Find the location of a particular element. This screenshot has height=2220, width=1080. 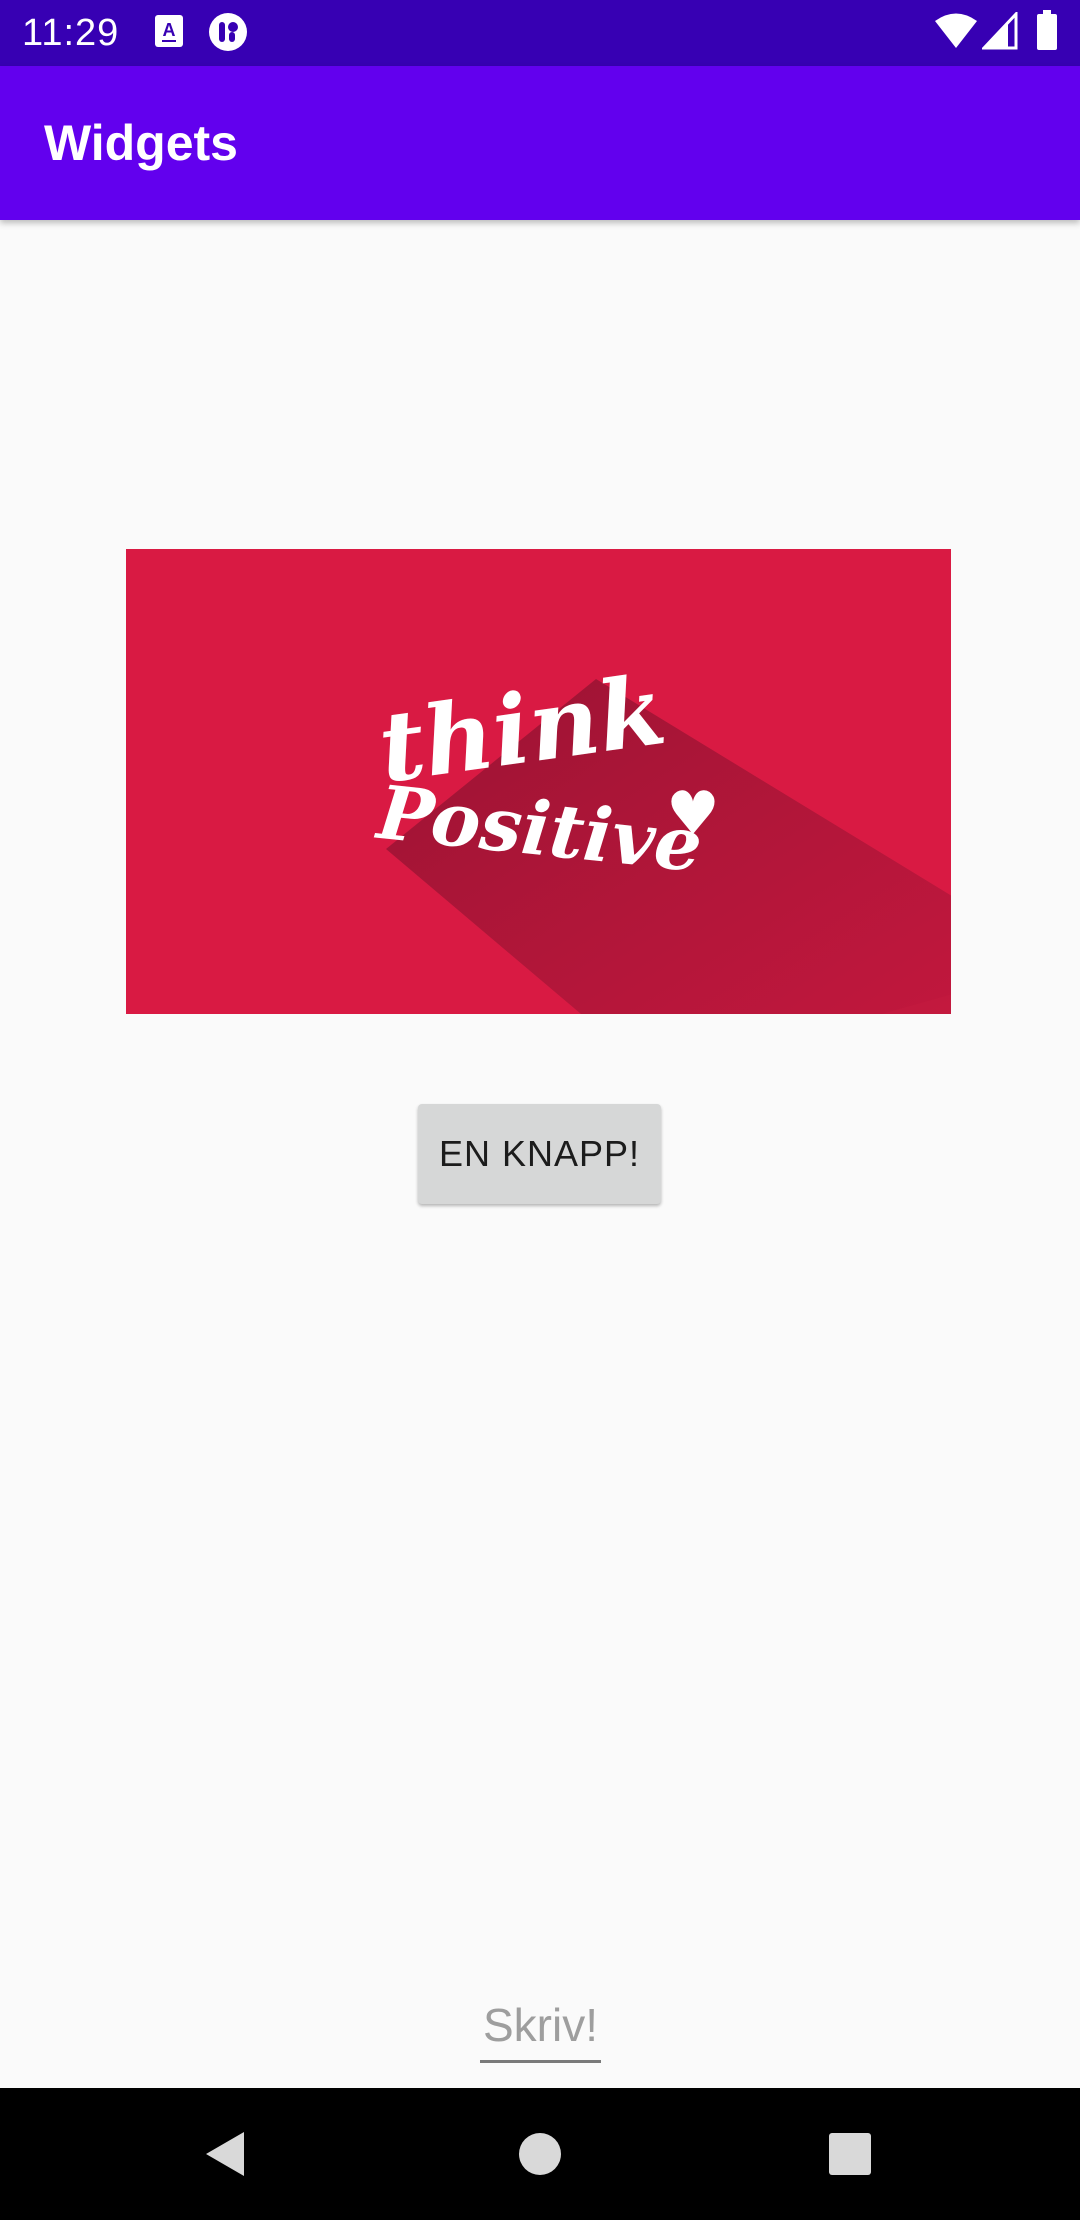

home-icon is located at coordinates (540, 2154).